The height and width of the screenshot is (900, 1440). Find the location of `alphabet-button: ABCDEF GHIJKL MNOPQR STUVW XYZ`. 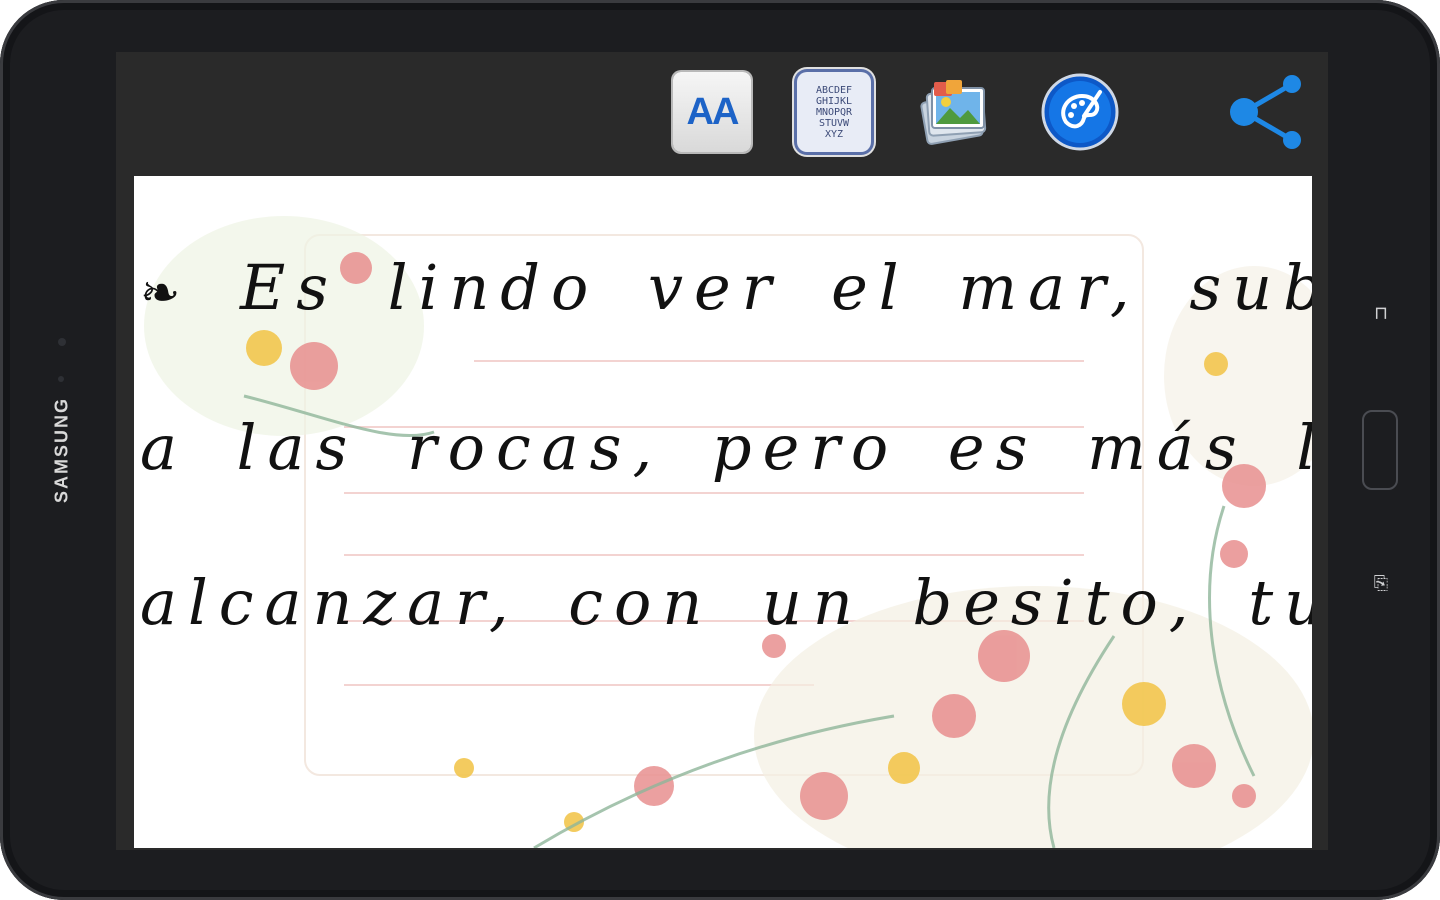

alphabet-button: ABCDEF GHIJKL MNOPQR STUVW XYZ is located at coordinates (834, 112).